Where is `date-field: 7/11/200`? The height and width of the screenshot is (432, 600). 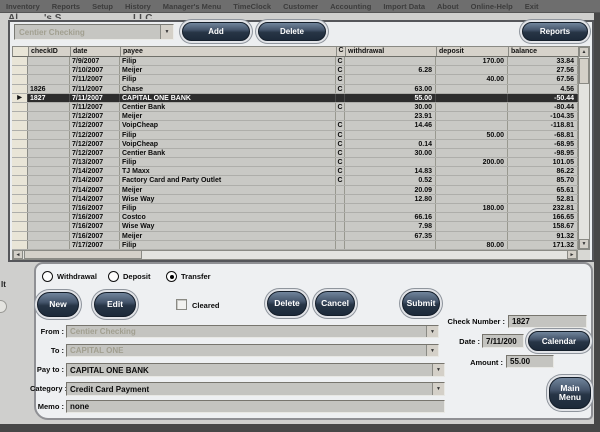
date-field: 7/11/200 is located at coordinates (503, 341).